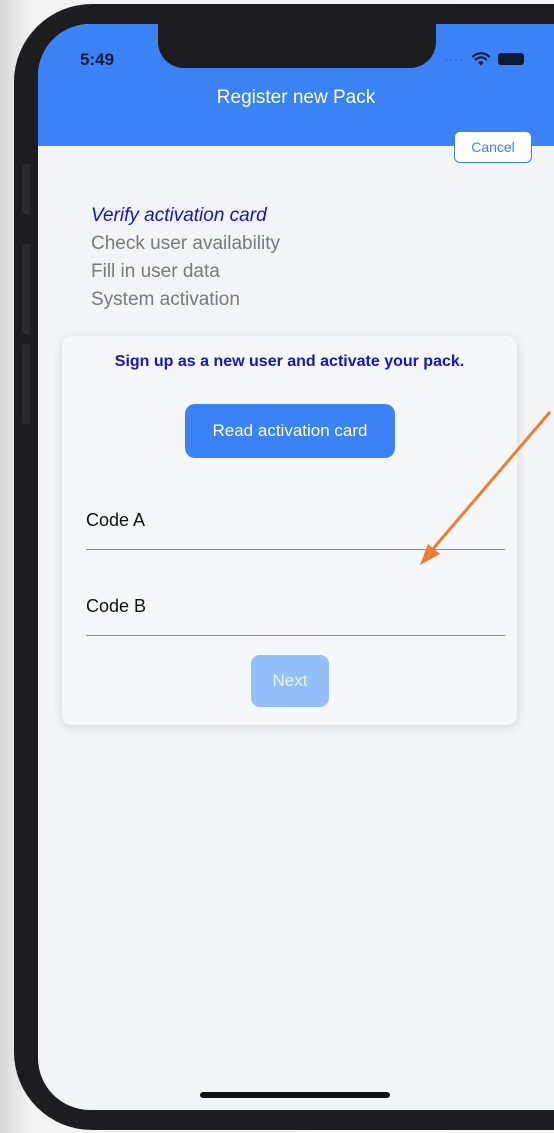 The width and height of the screenshot is (554, 1133). What do you see at coordinates (26, 384) in the screenshot?
I see `volume-down-button` at bounding box center [26, 384].